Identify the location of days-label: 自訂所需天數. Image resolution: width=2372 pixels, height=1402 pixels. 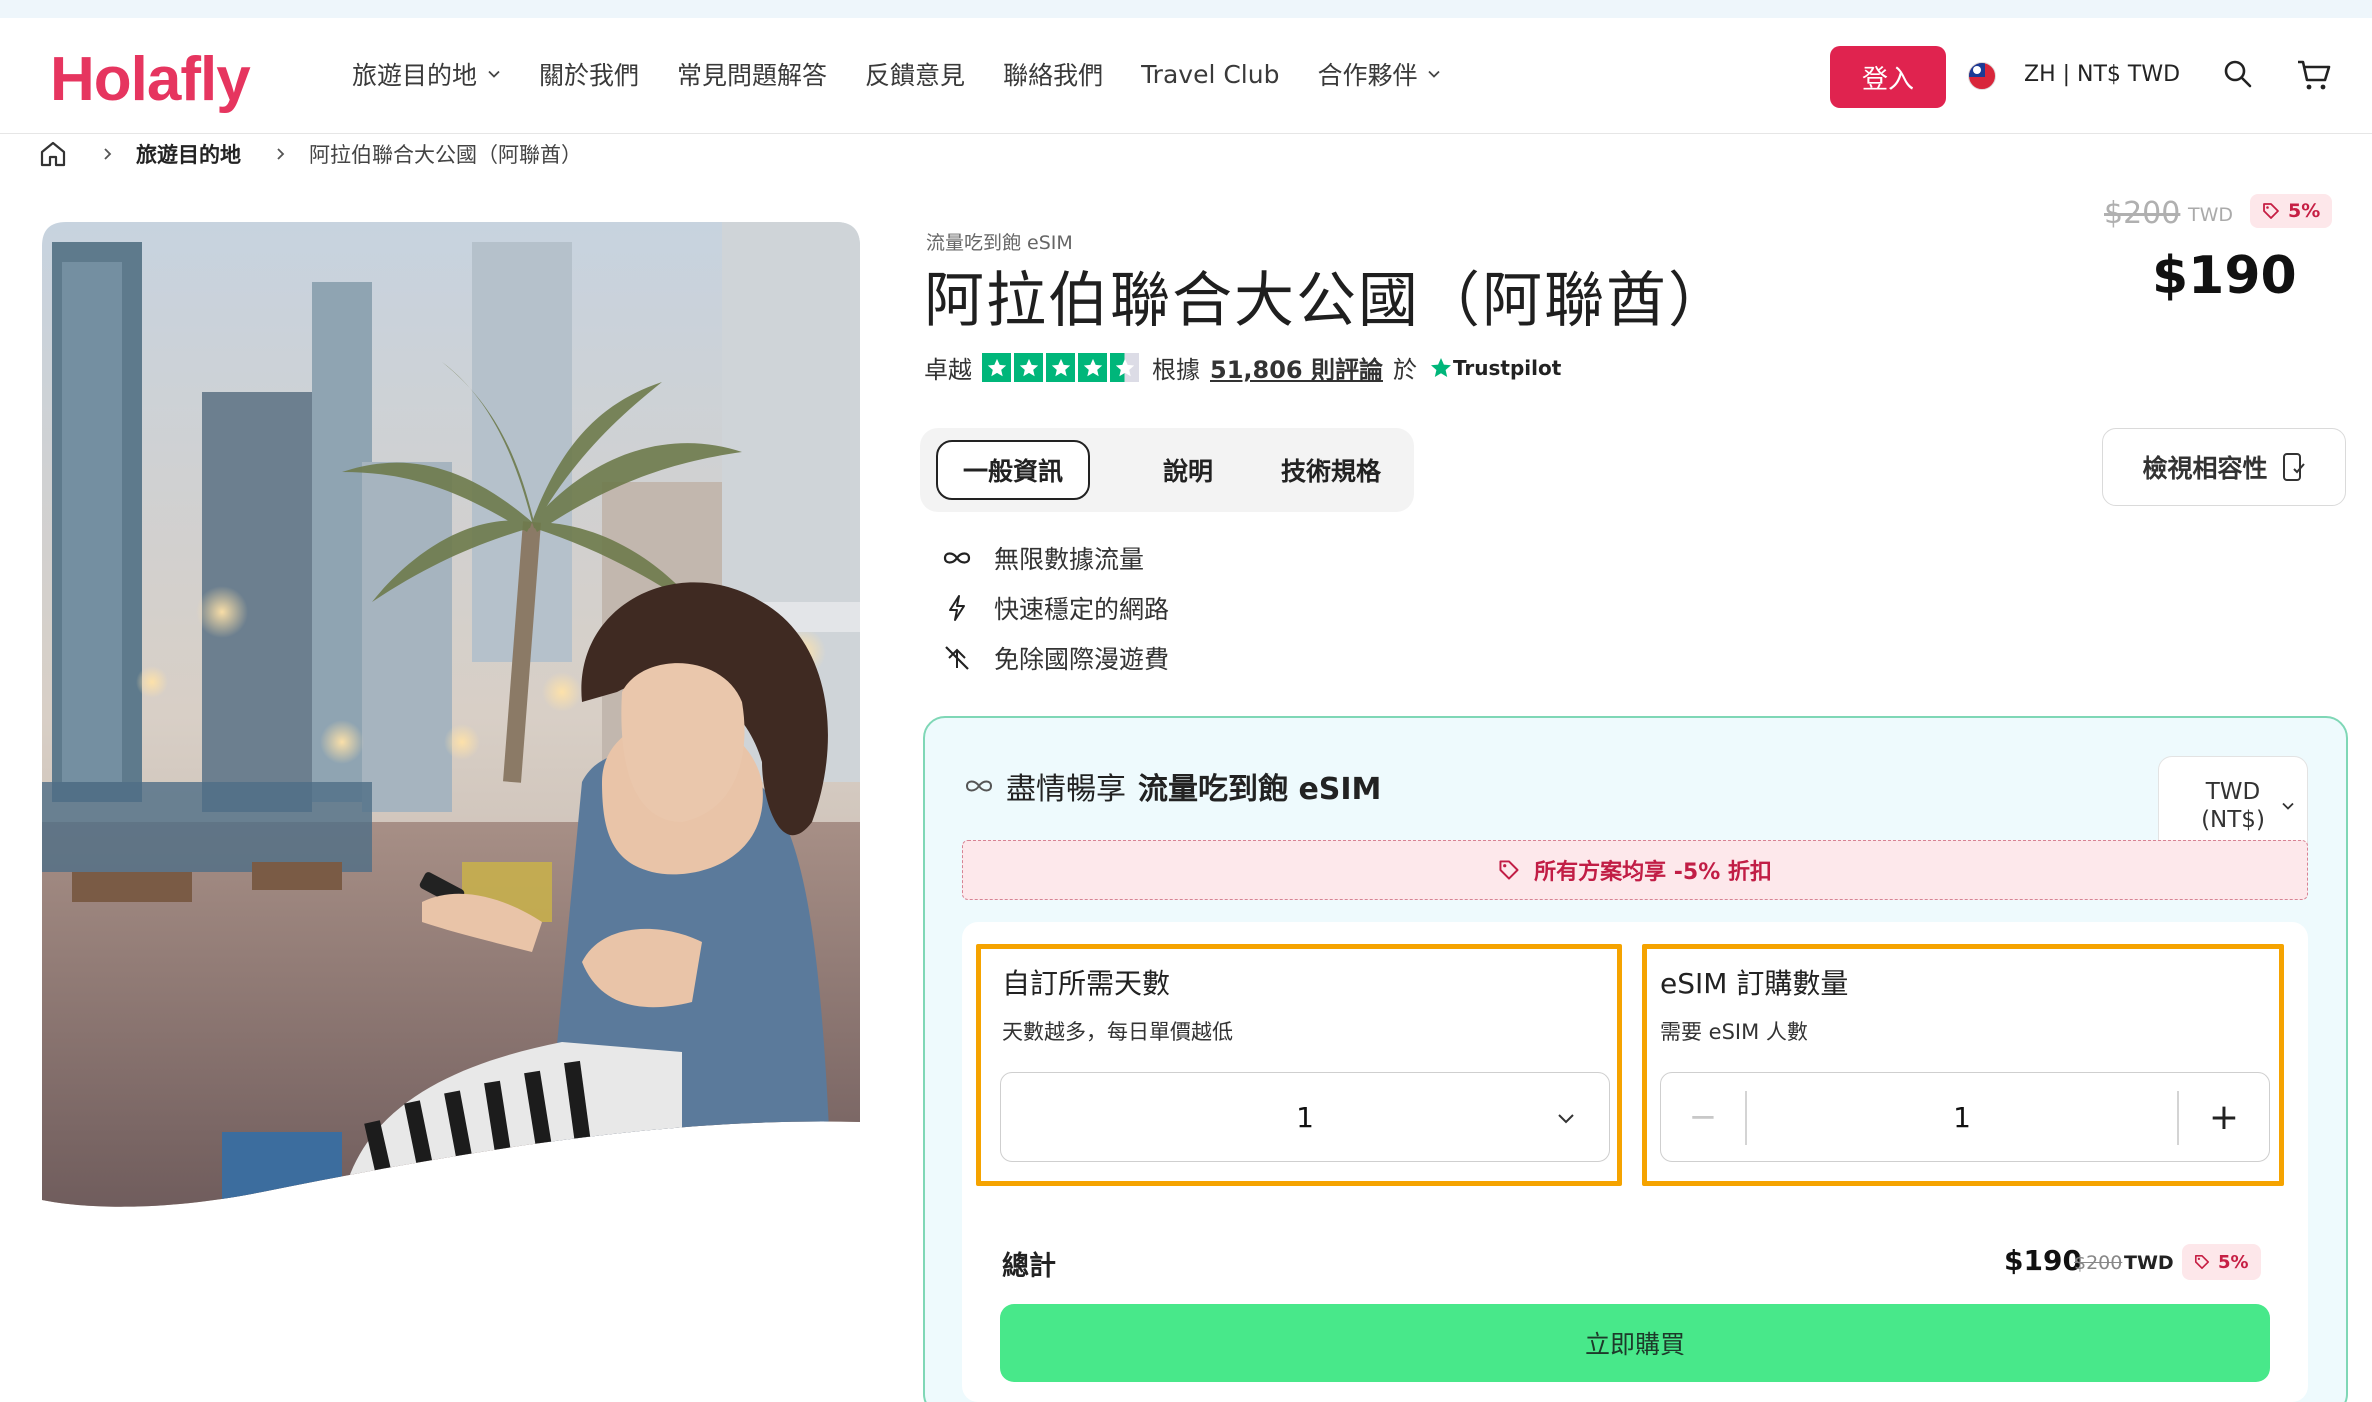
(1086, 983).